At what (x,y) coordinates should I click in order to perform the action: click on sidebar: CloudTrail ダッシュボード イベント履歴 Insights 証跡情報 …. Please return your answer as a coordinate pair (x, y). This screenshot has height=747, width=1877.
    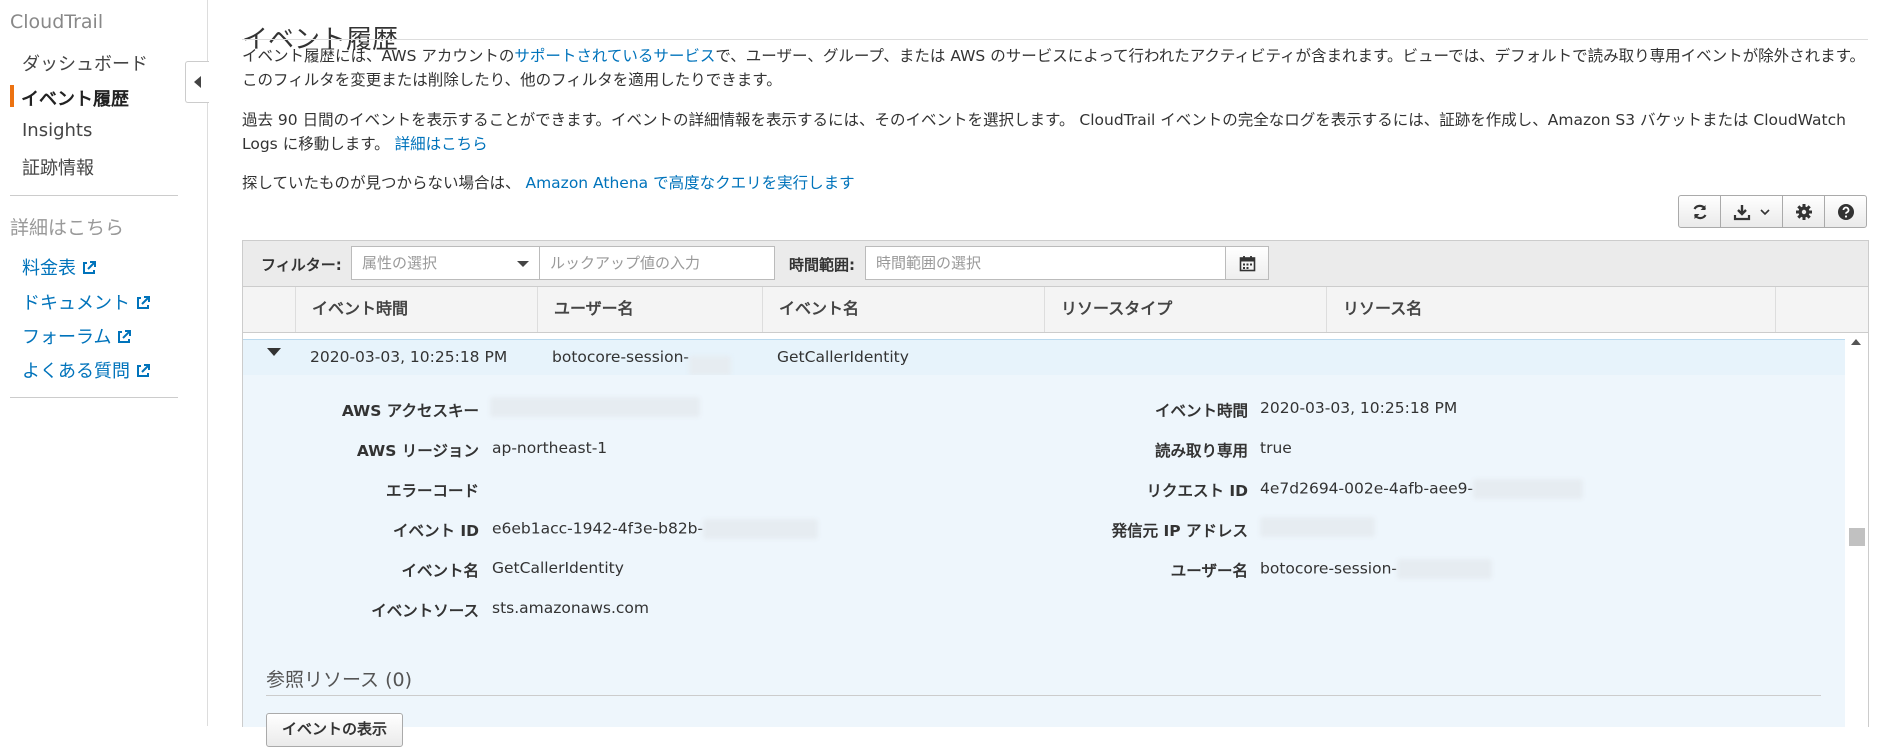
    Looking at the image, I should click on (104, 363).